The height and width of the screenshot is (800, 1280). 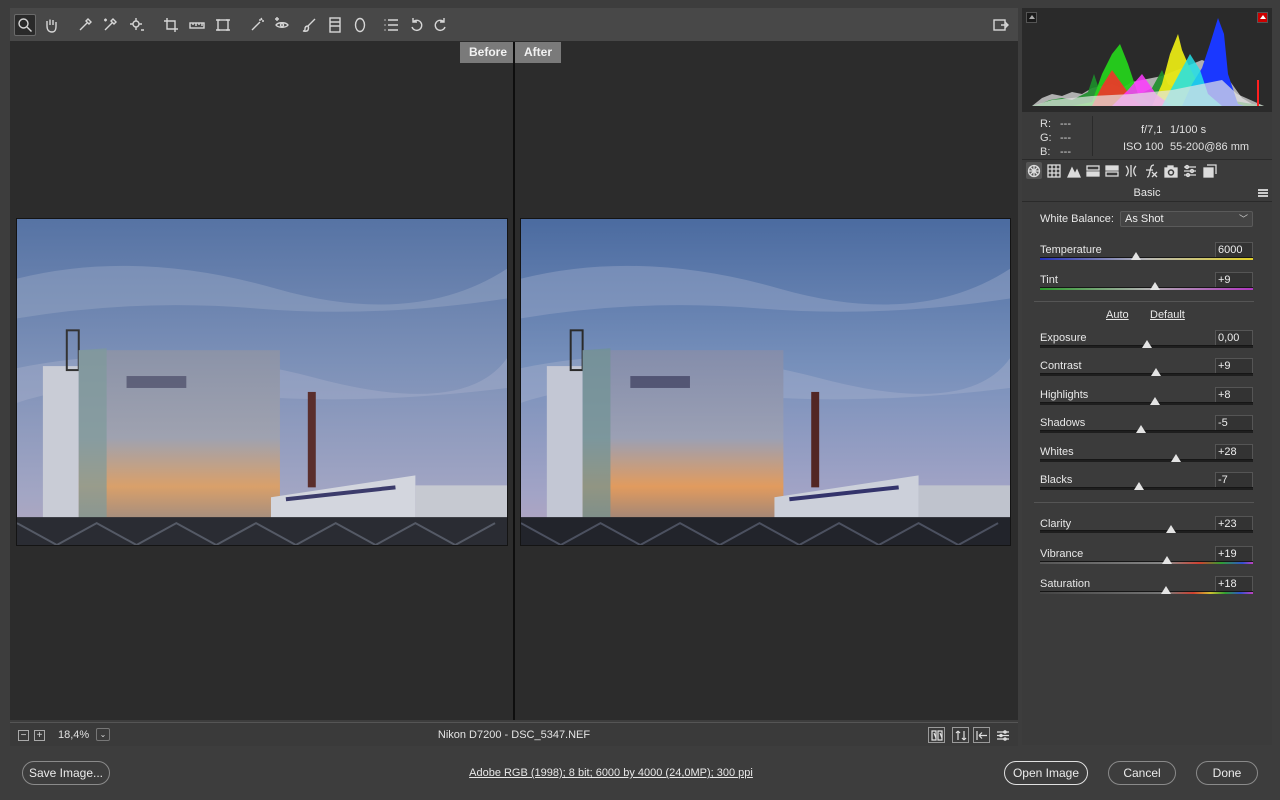 I want to click on before-label: Before, so click(x=488, y=52).